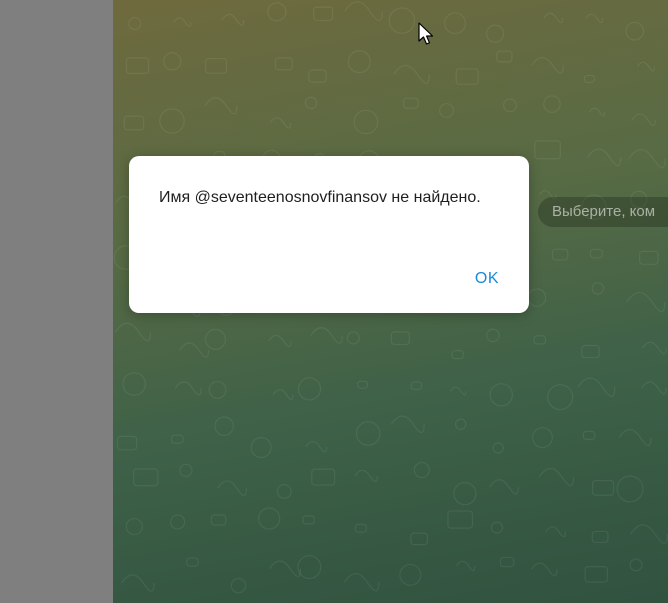  What do you see at coordinates (426, 33) in the screenshot?
I see `mouse-pointer-icon` at bounding box center [426, 33].